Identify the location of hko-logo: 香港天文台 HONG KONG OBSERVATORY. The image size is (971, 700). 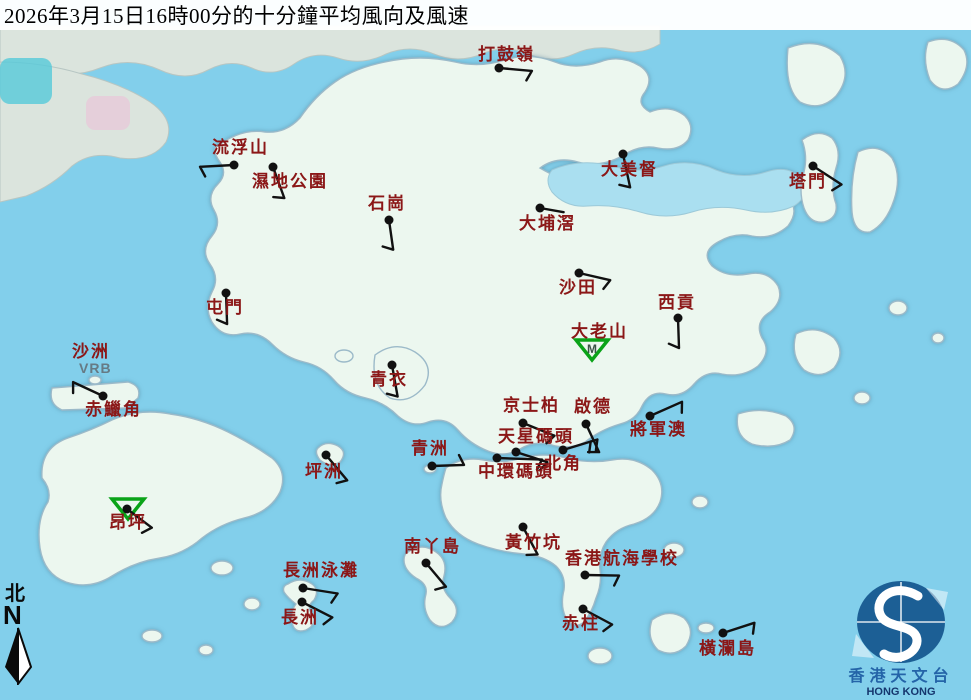
(899, 637).